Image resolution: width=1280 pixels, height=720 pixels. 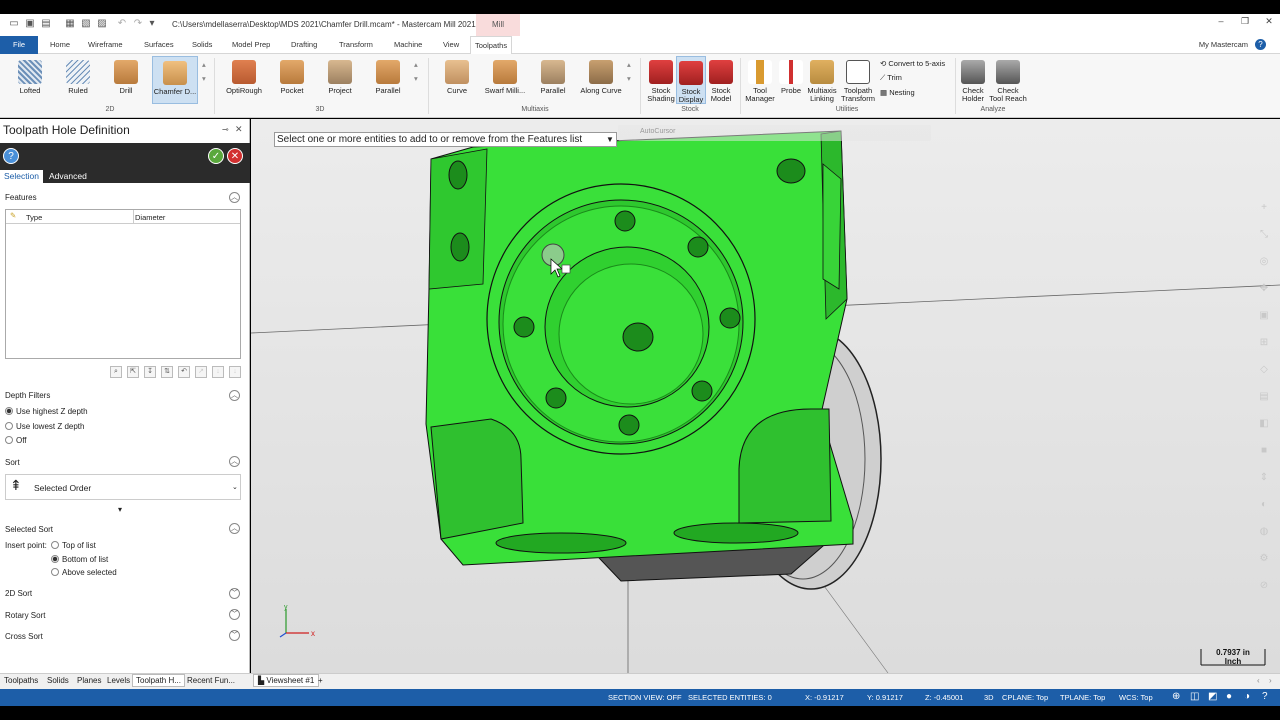 What do you see at coordinates (457, 80) in the screenshot?
I see `curve-button: Curve` at bounding box center [457, 80].